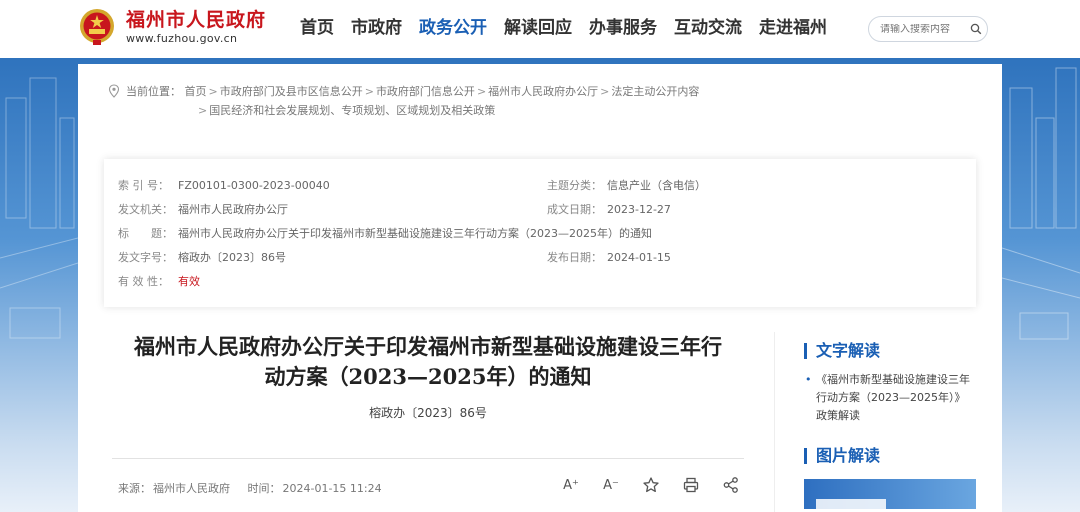 The height and width of the screenshot is (512, 1080). What do you see at coordinates (543, 91) in the screenshot?
I see `breadcrumb-general-office: 福州市人民政府办公厅` at bounding box center [543, 91].